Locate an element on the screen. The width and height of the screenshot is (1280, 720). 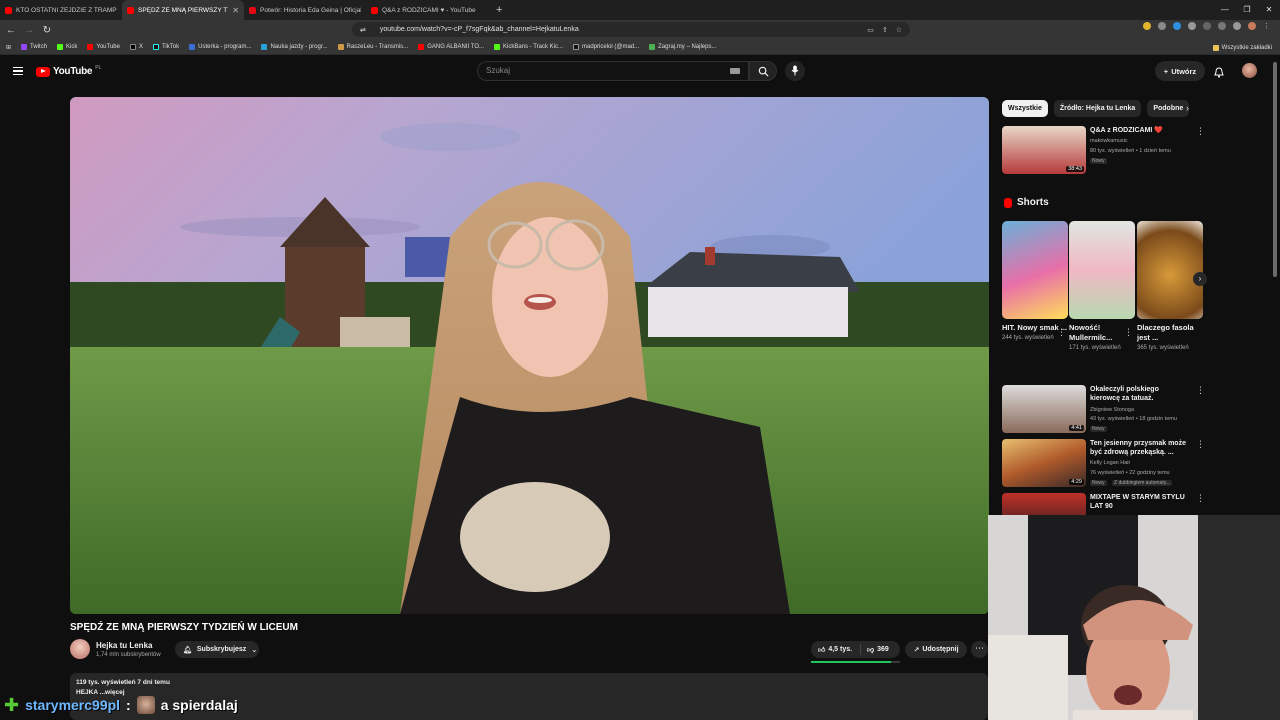
like-button: 👍︎ 4,5 tys. is located at coordinates (836, 649).